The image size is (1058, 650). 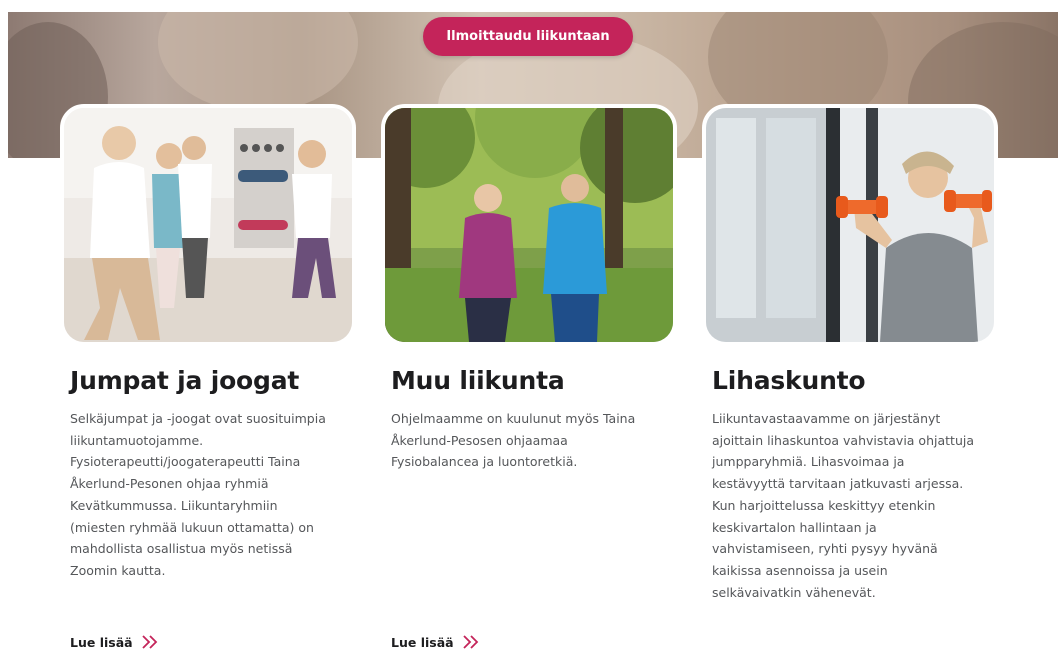 What do you see at coordinates (850, 225) in the screenshot?
I see `dumbbell-workout-photo` at bounding box center [850, 225].